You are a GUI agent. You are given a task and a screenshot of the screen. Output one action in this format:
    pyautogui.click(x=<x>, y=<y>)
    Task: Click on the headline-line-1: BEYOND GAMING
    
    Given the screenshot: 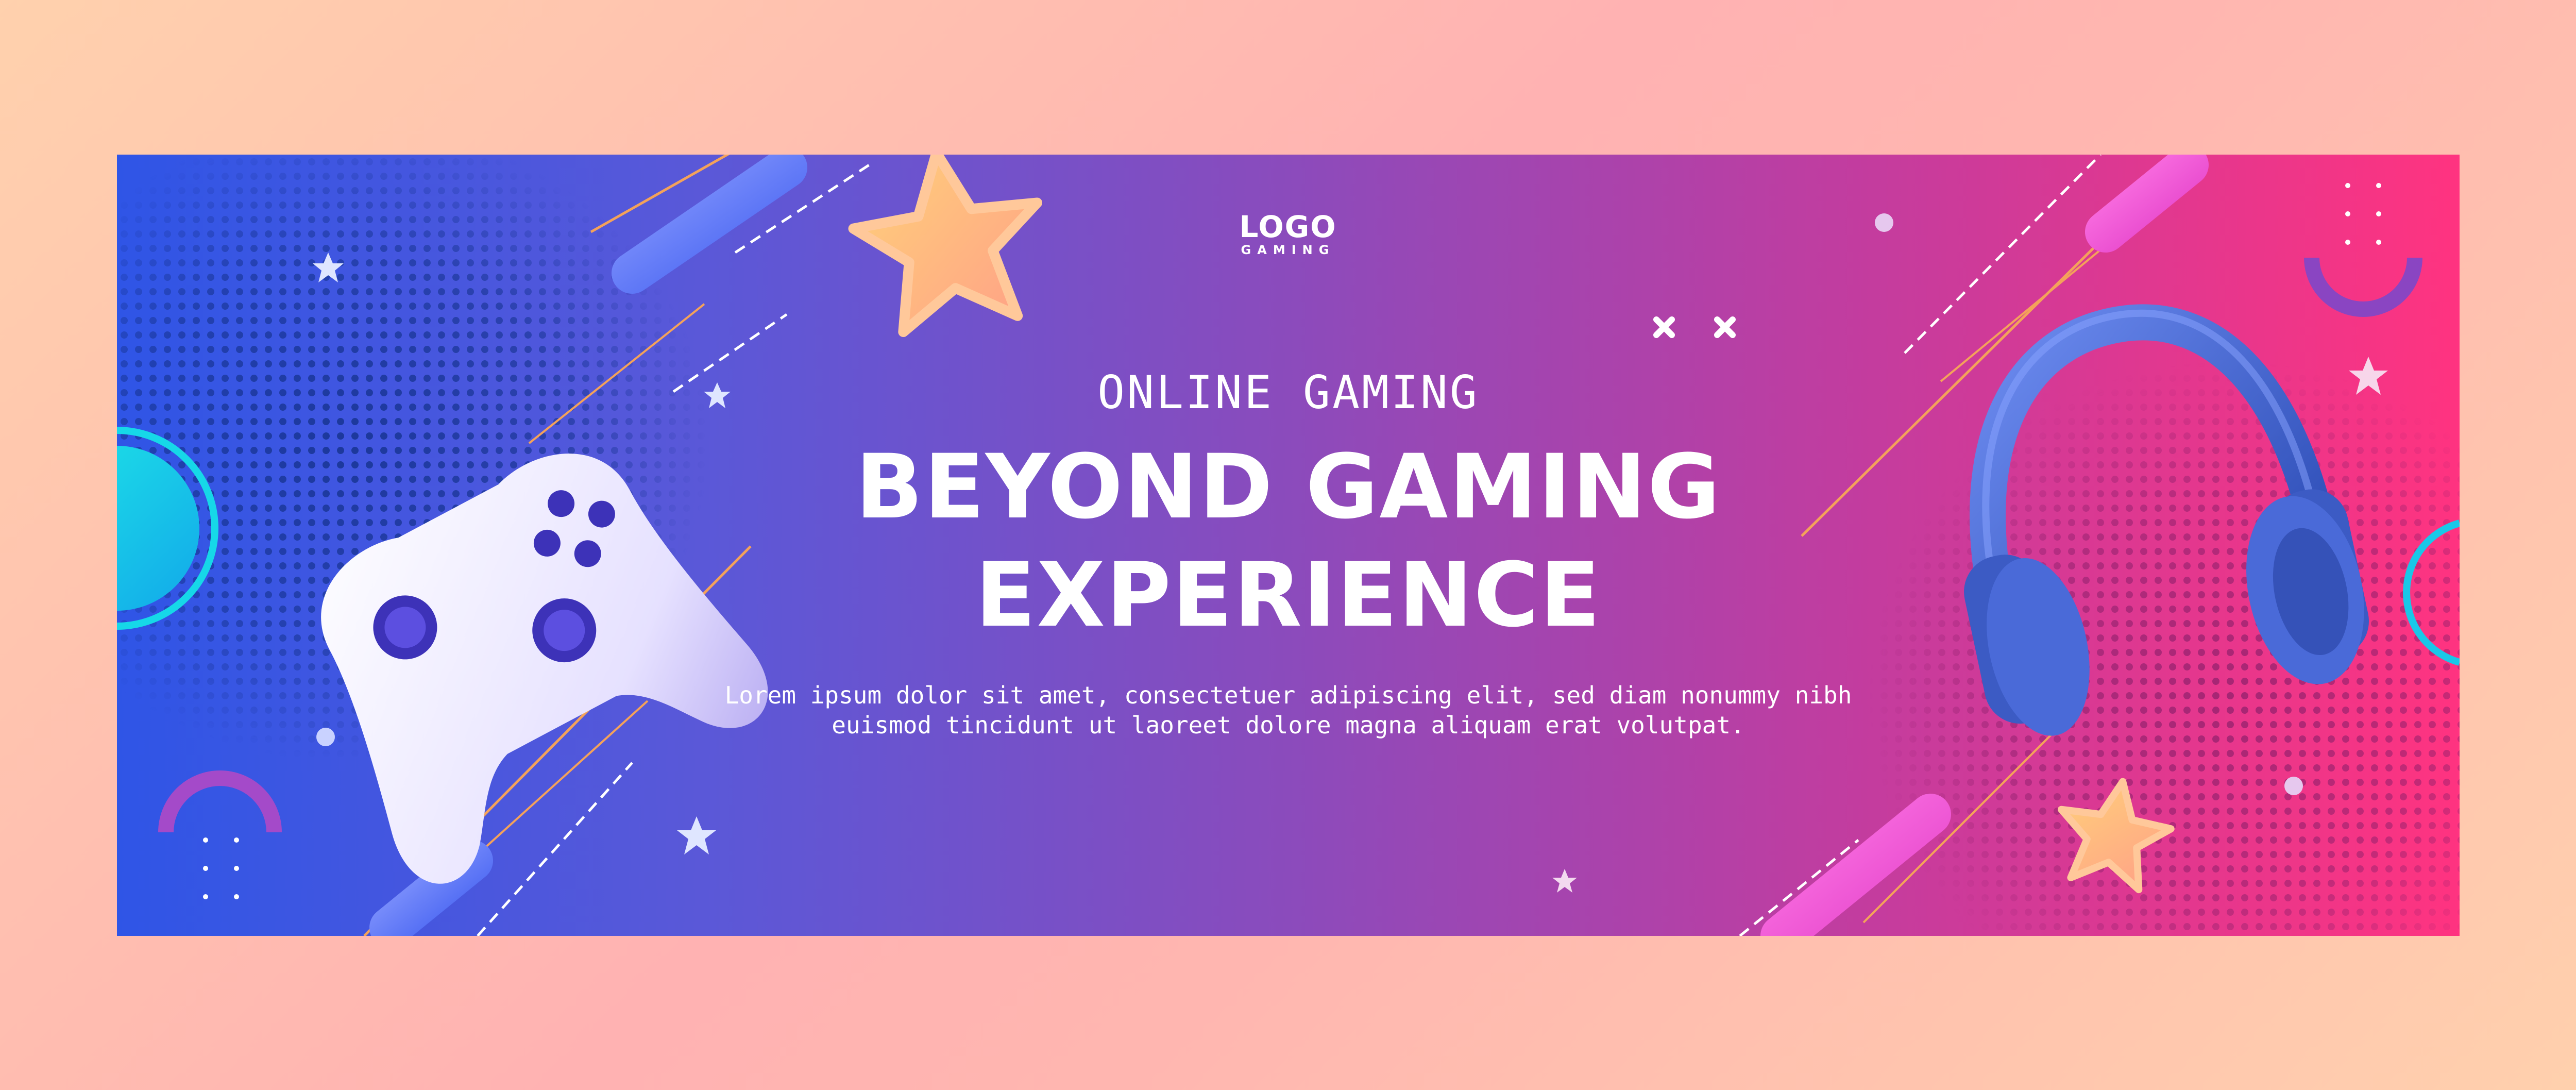 What is the action you would take?
    pyautogui.click(x=1288, y=487)
    